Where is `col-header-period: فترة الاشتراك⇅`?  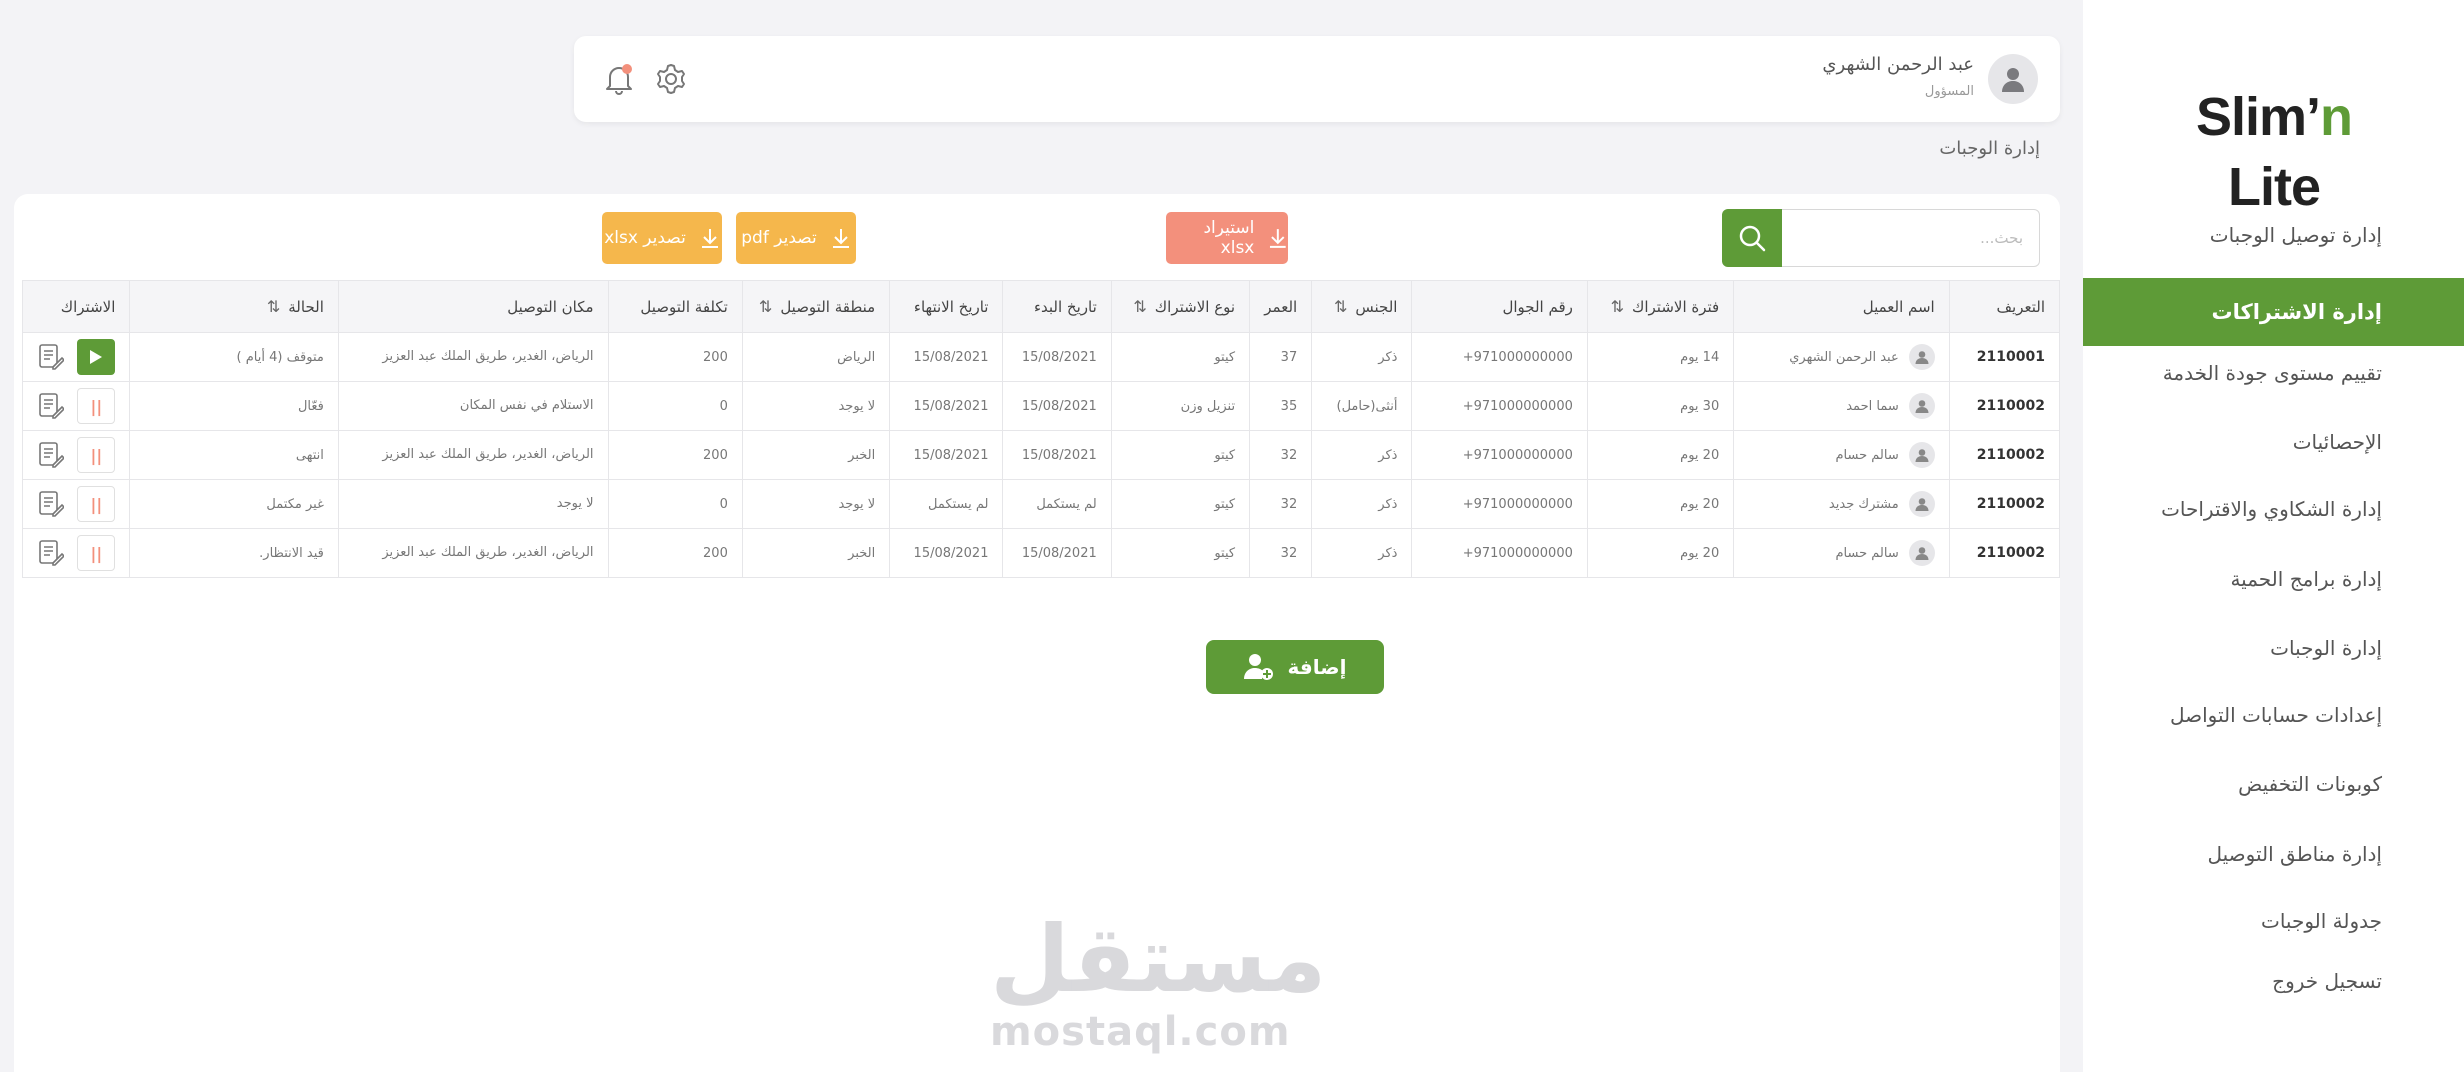
col-header-period: فترة الاشتراك⇅ is located at coordinates (1660, 306).